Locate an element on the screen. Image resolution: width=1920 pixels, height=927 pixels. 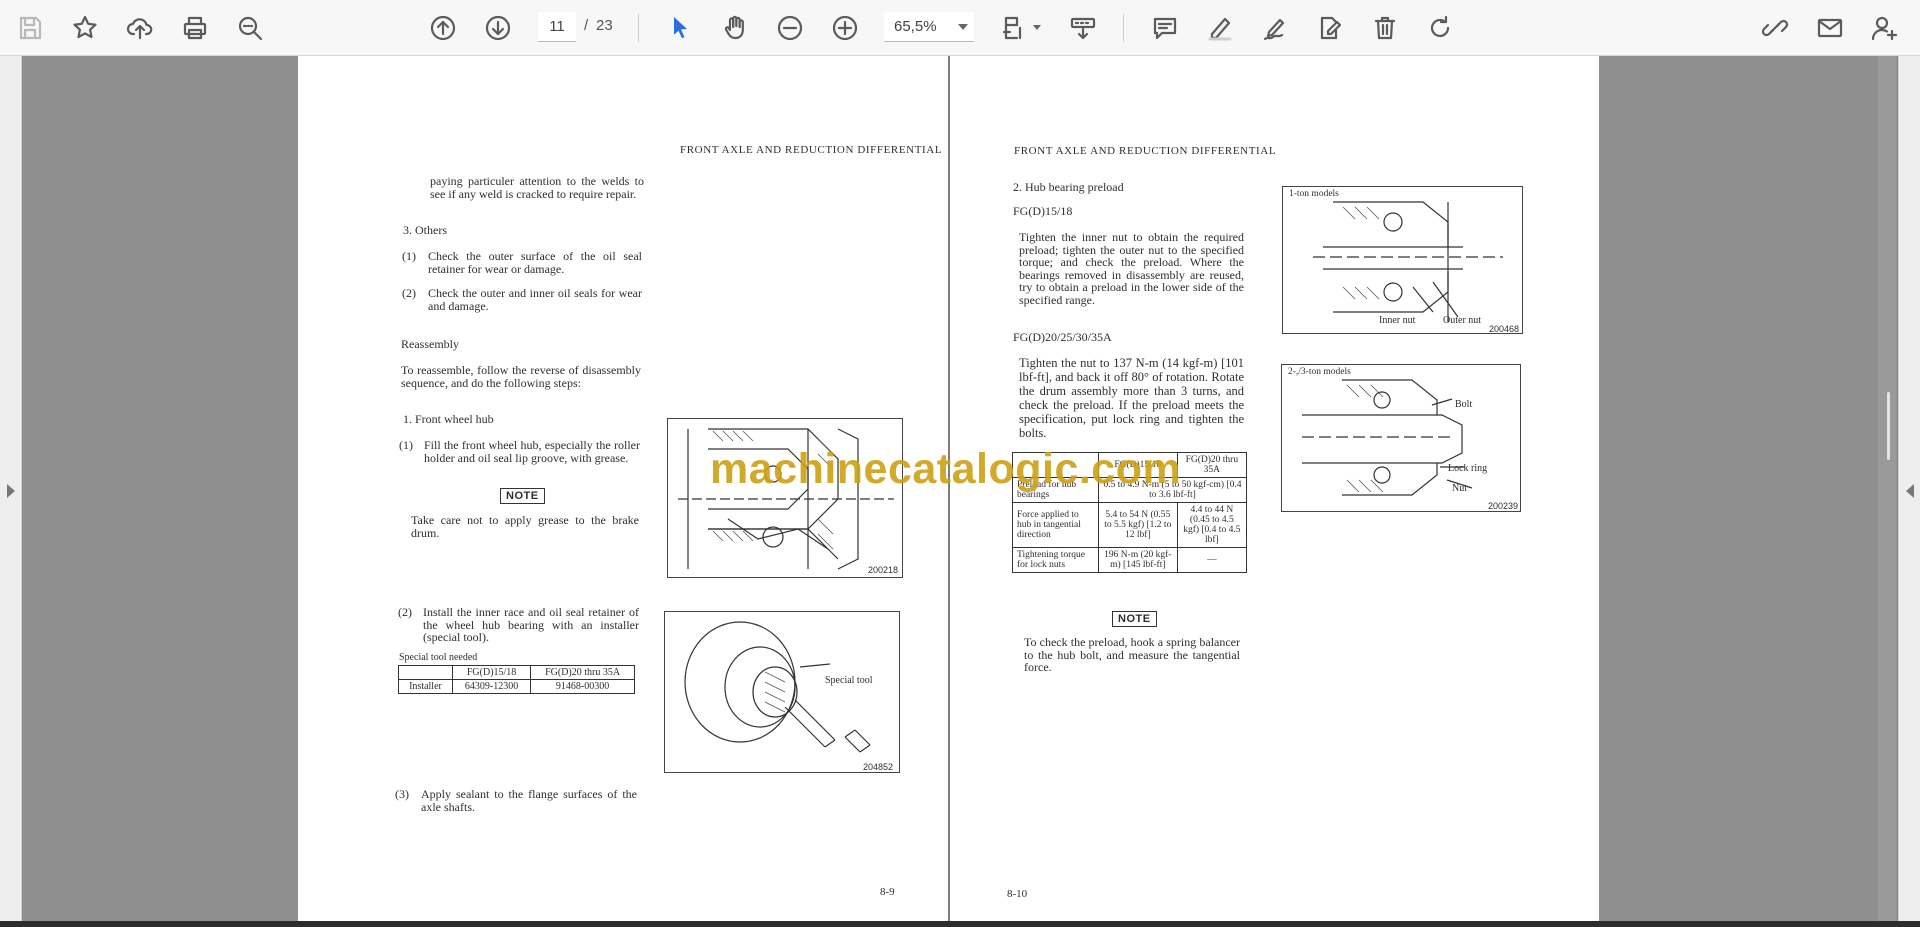
figure-label: Inner nut is located at coordinates (1397, 320).